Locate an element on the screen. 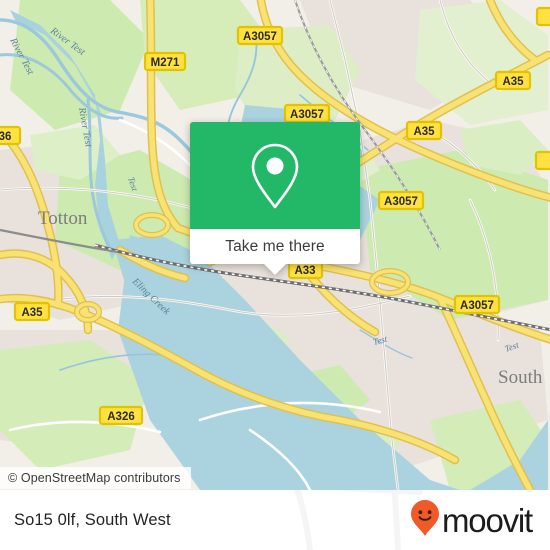  road-shield-a3057-upper: A3057 is located at coordinates (307, 113).